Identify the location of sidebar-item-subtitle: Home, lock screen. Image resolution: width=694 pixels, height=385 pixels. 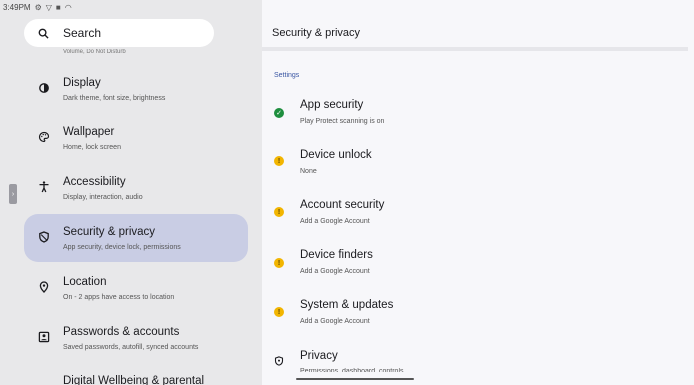
(92, 147).